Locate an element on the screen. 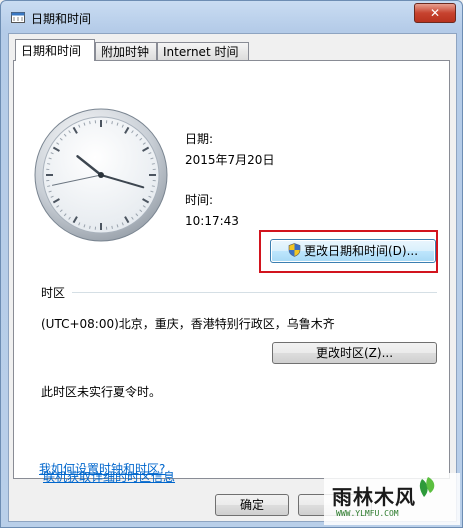 The width and height of the screenshot is (463, 528). date-value: 2015年7月20日 is located at coordinates (230, 160).